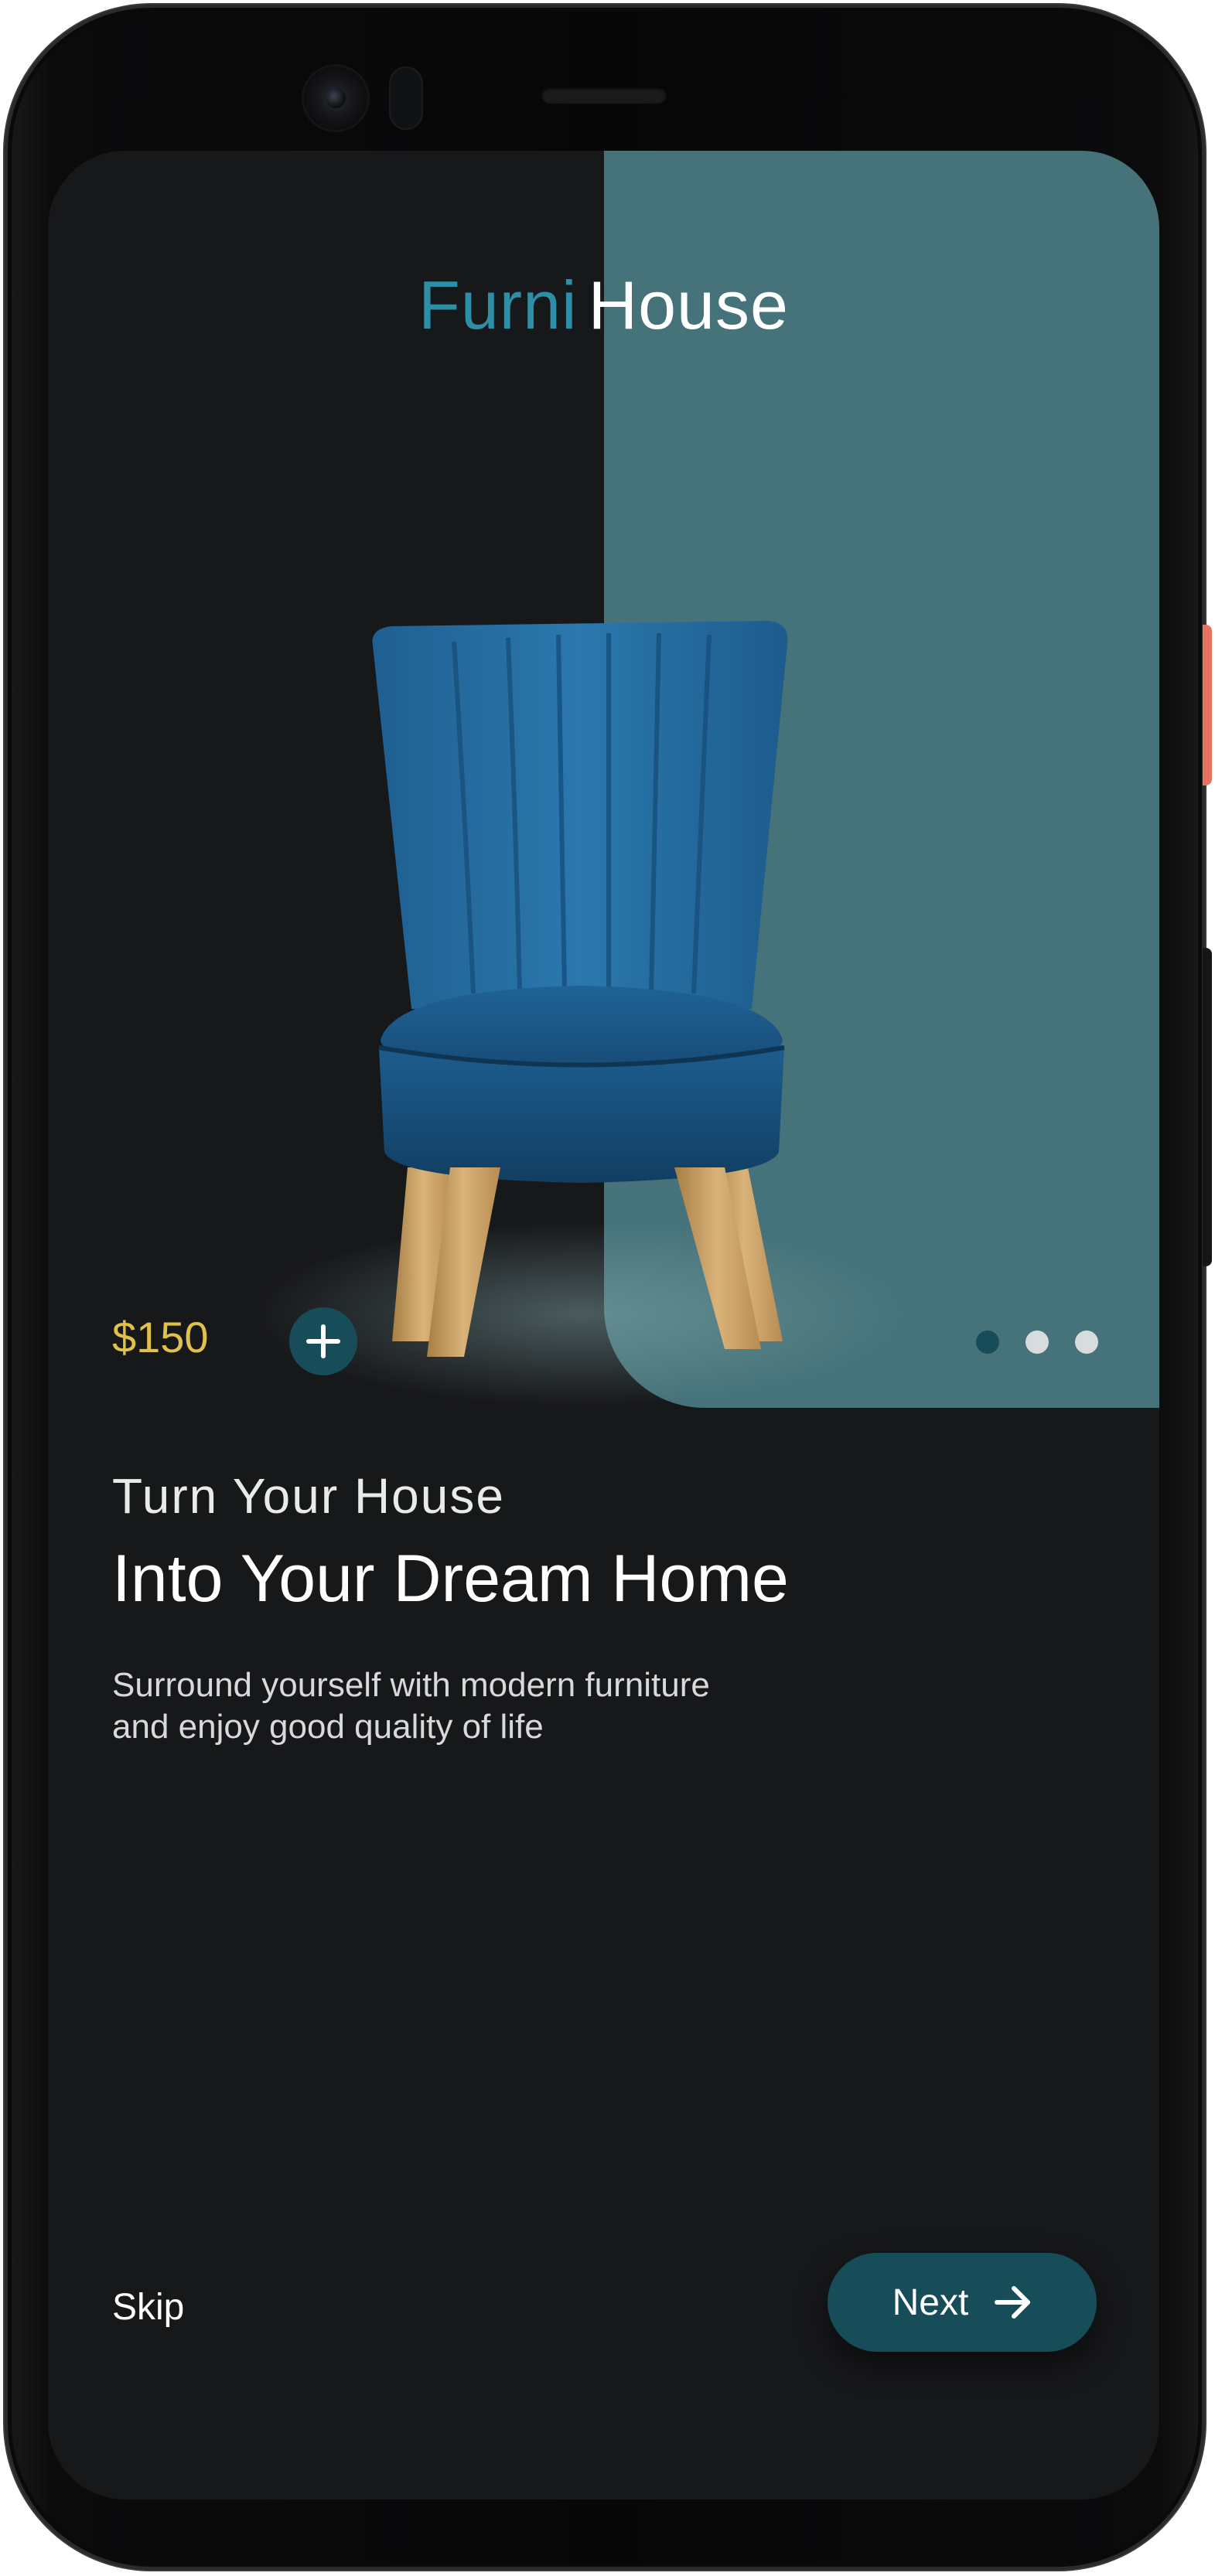 This screenshot has width=1215, height=2576. I want to click on plus-icon, so click(323, 1341).